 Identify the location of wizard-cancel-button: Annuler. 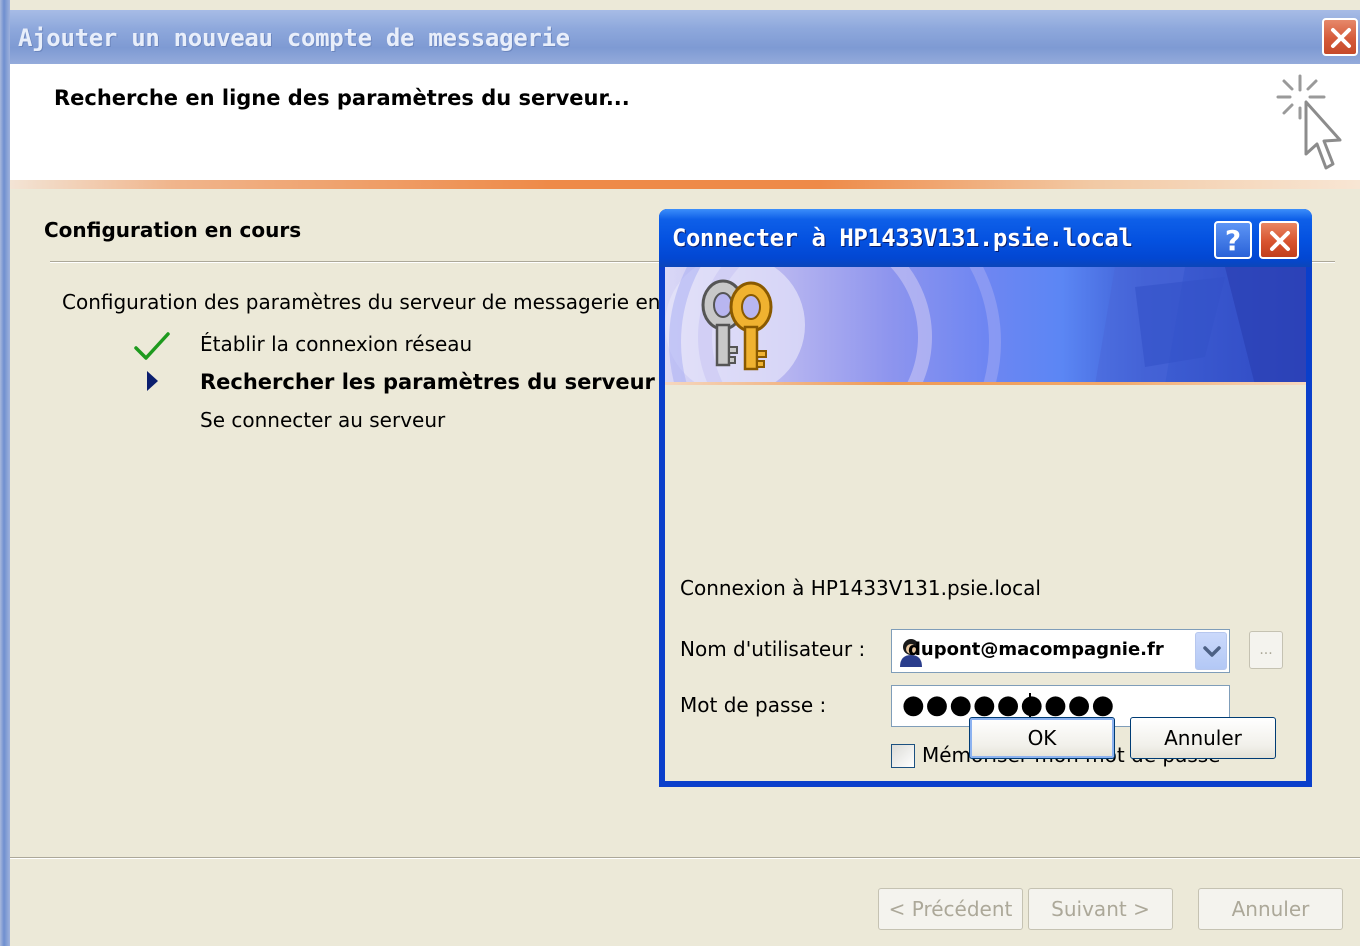
(1270, 909).